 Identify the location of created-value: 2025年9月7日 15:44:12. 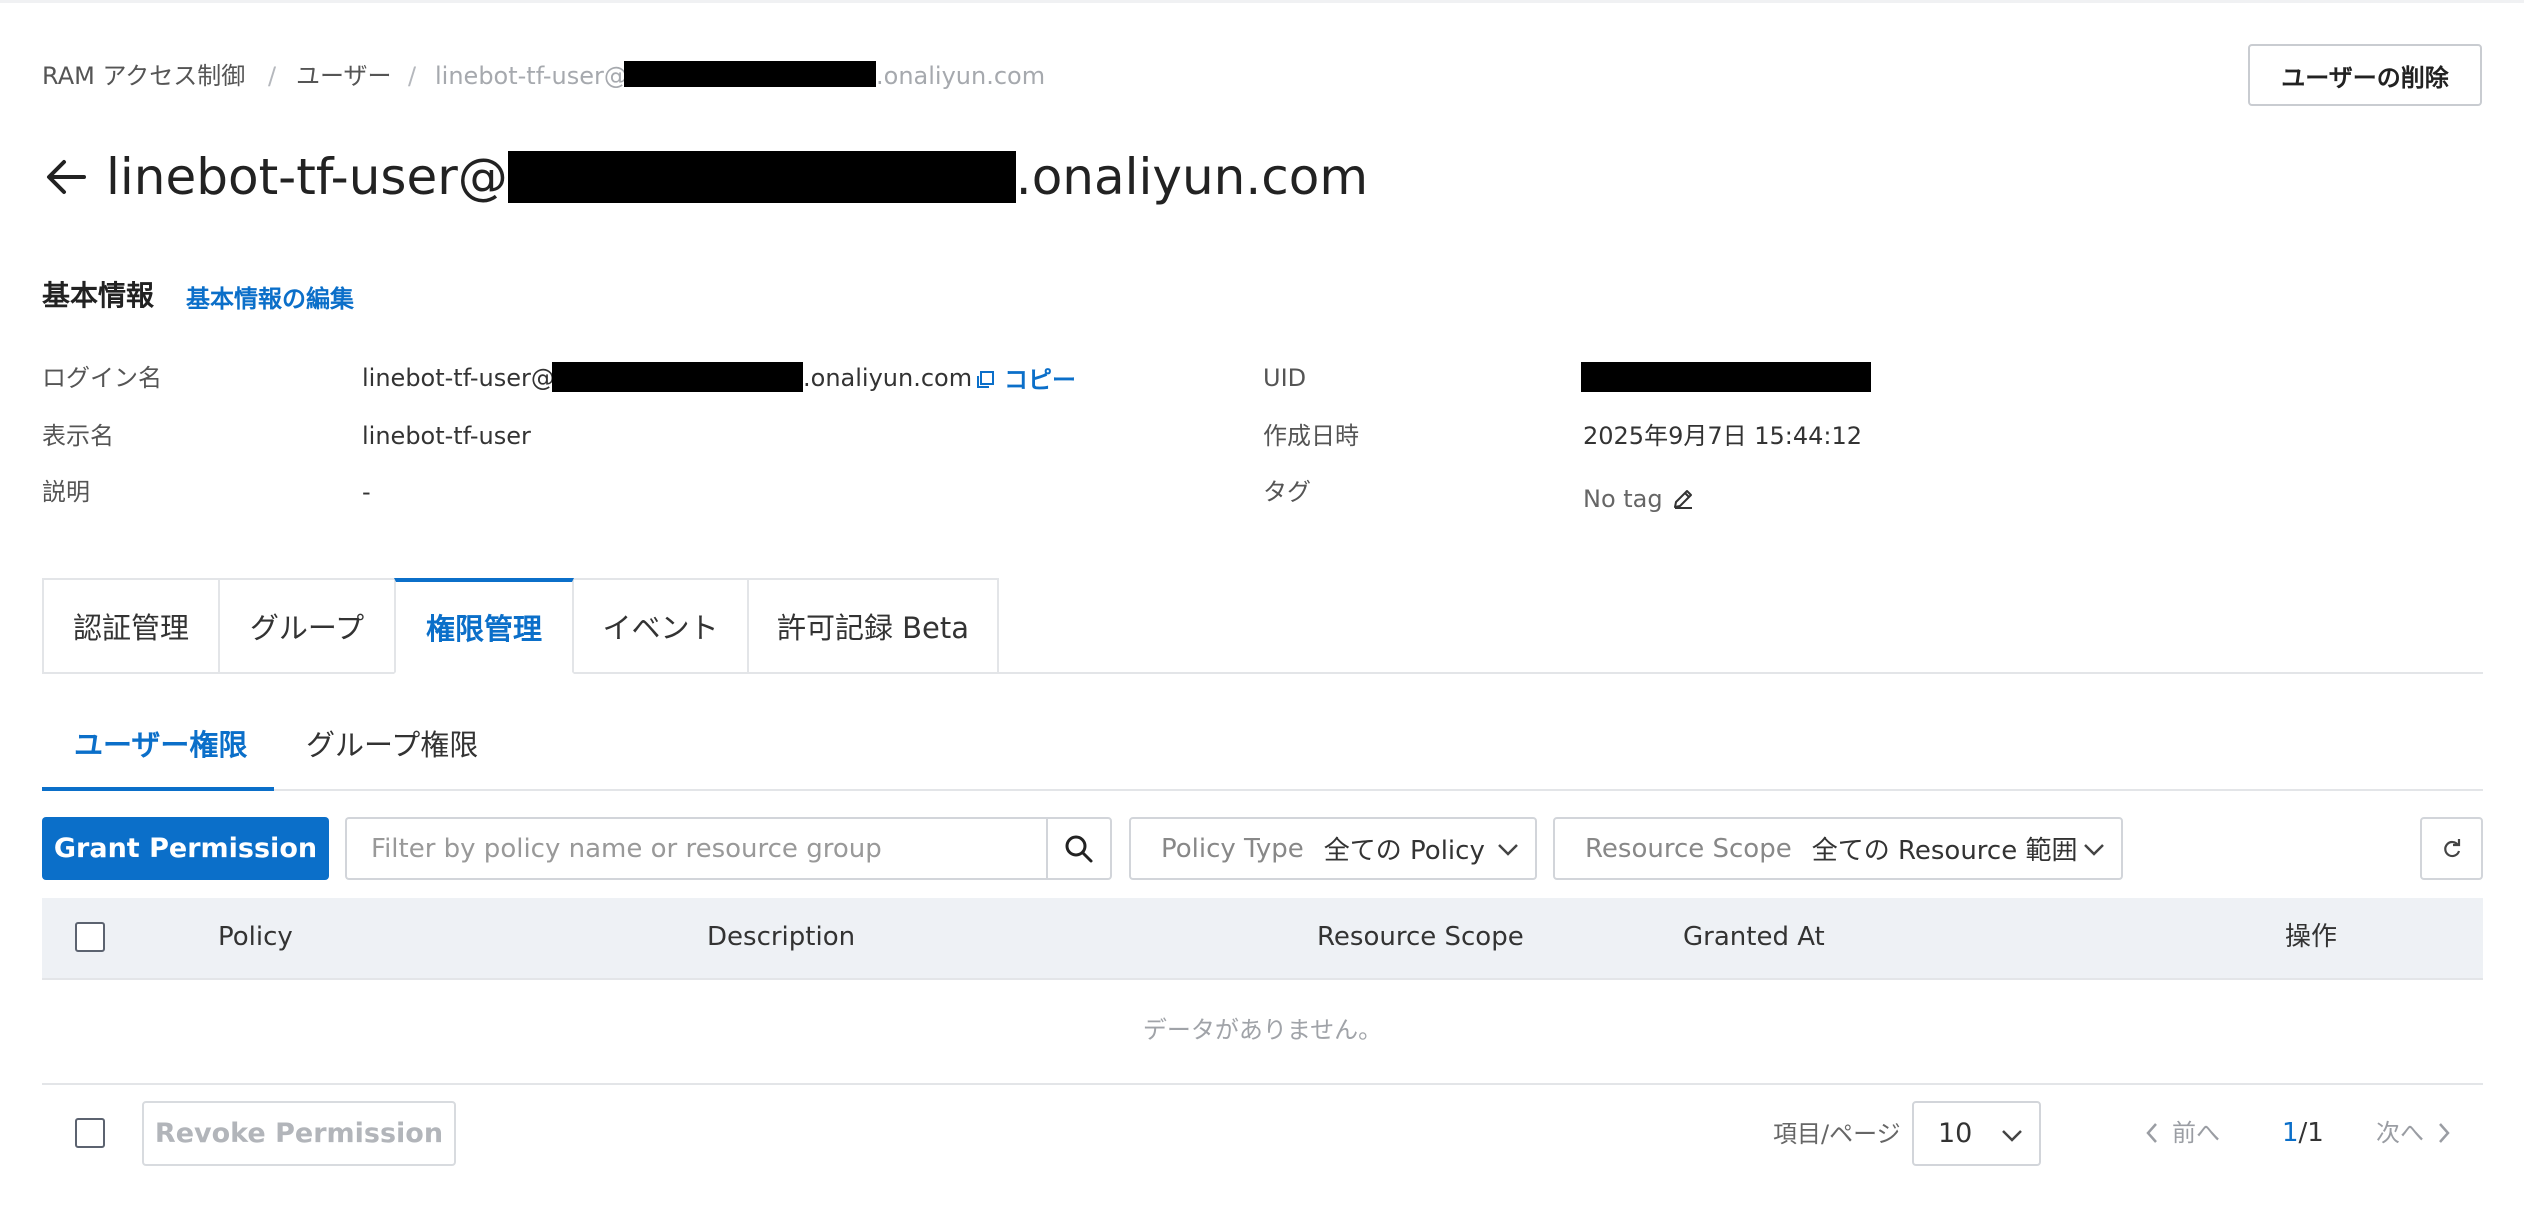
(1723, 436).